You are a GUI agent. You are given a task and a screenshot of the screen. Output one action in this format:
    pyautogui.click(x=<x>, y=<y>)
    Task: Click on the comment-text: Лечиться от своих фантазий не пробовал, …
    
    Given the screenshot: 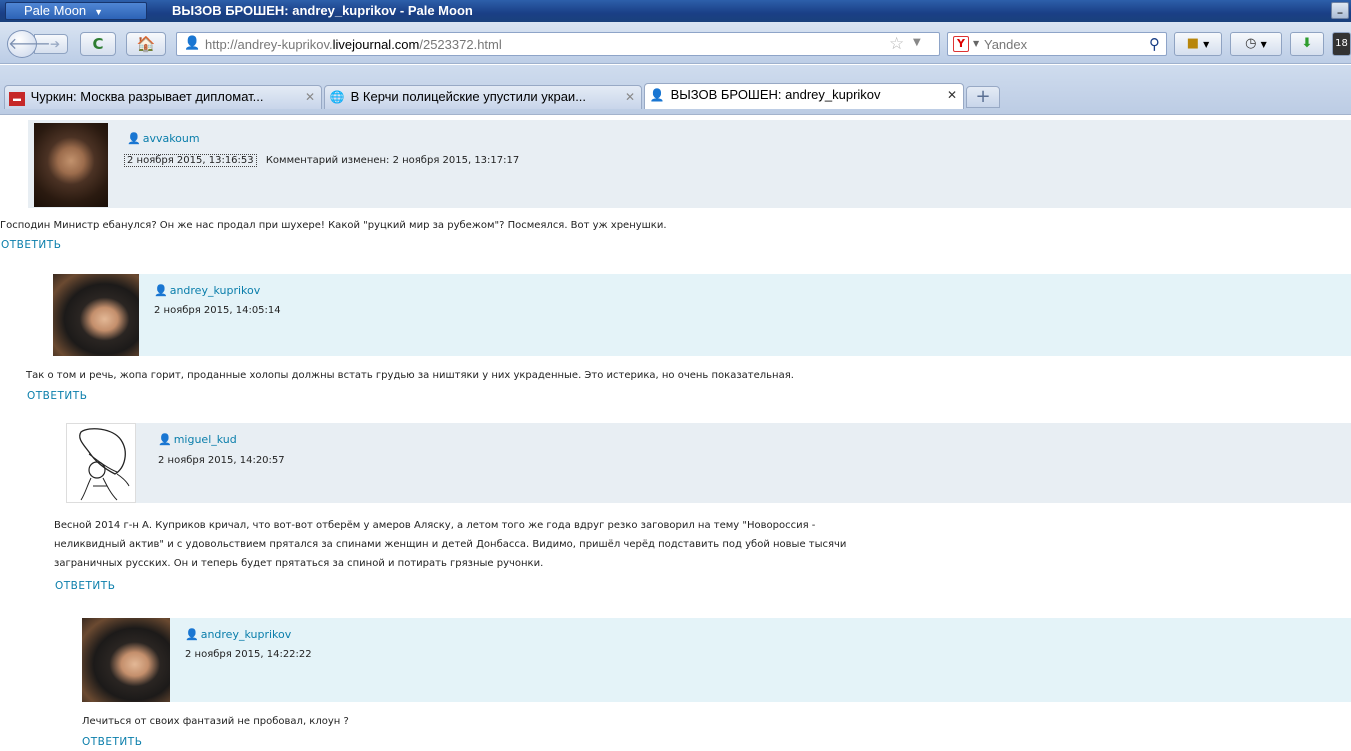 What is the action you would take?
    pyautogui.click(x=215, y=721)
    